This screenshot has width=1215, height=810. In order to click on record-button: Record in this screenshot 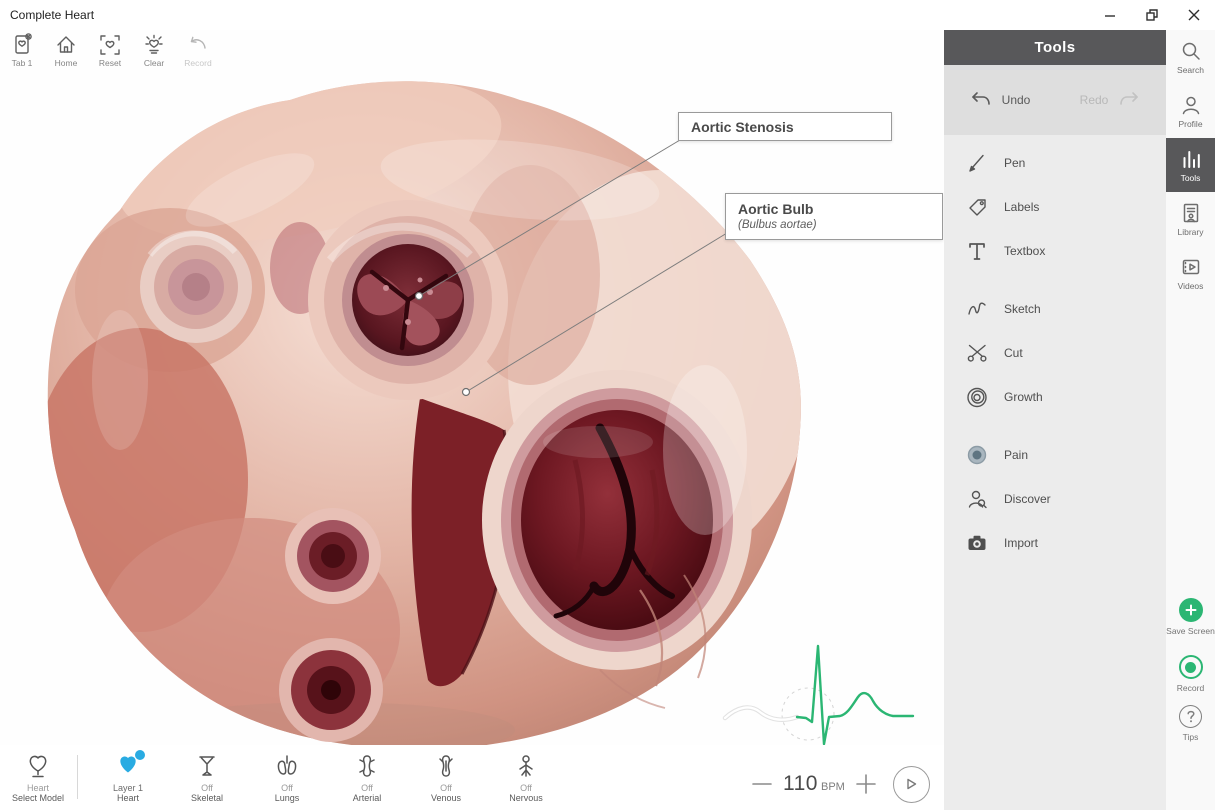, I will do `click(1190, 674)`.